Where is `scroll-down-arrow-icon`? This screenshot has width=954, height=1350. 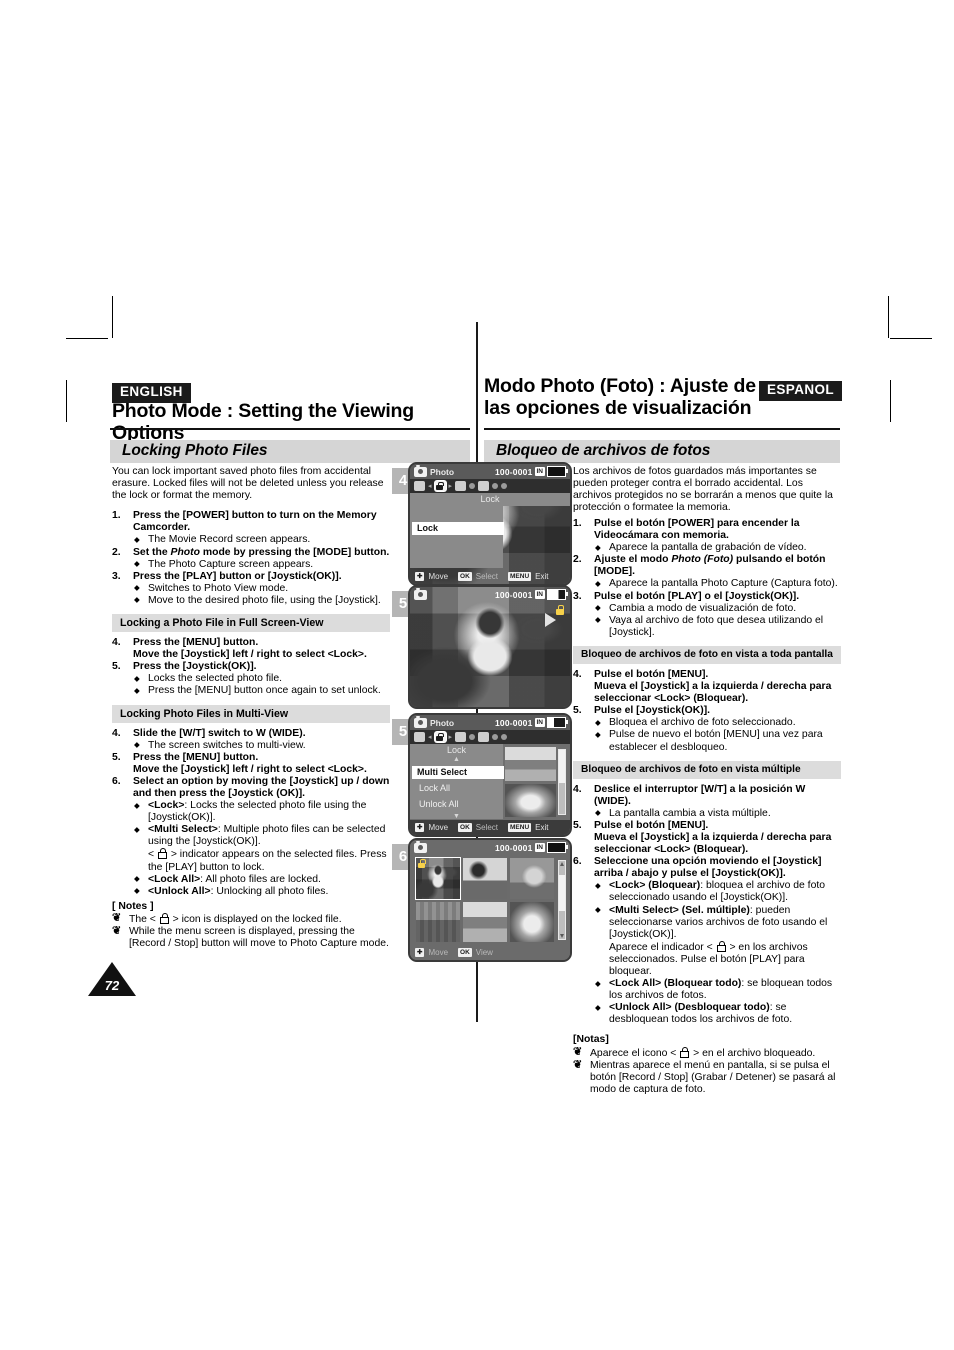 scroll-down-arrow-icon is located at coordinates (562, 936).